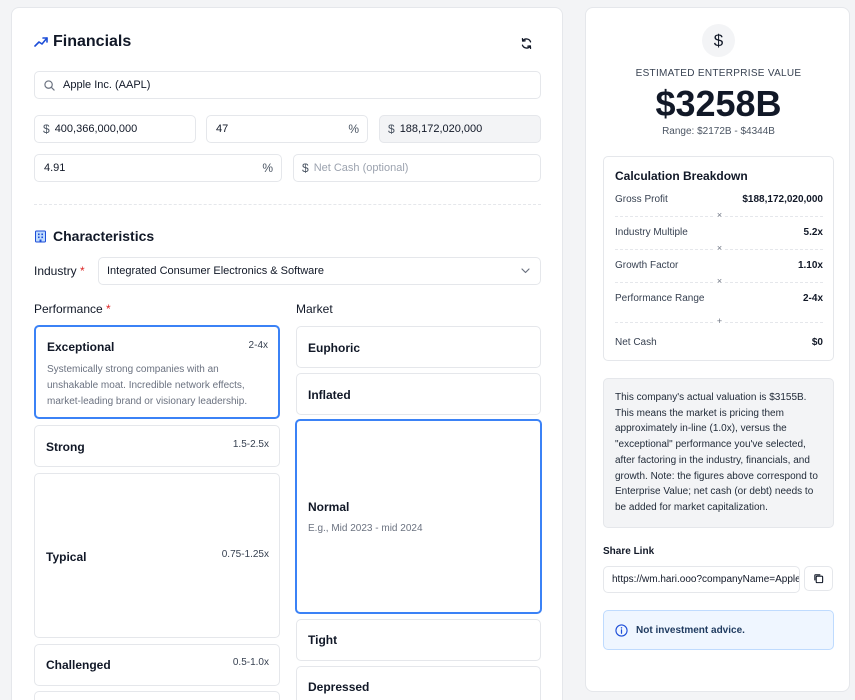  I want to click on section-divider, so click(287, 204).